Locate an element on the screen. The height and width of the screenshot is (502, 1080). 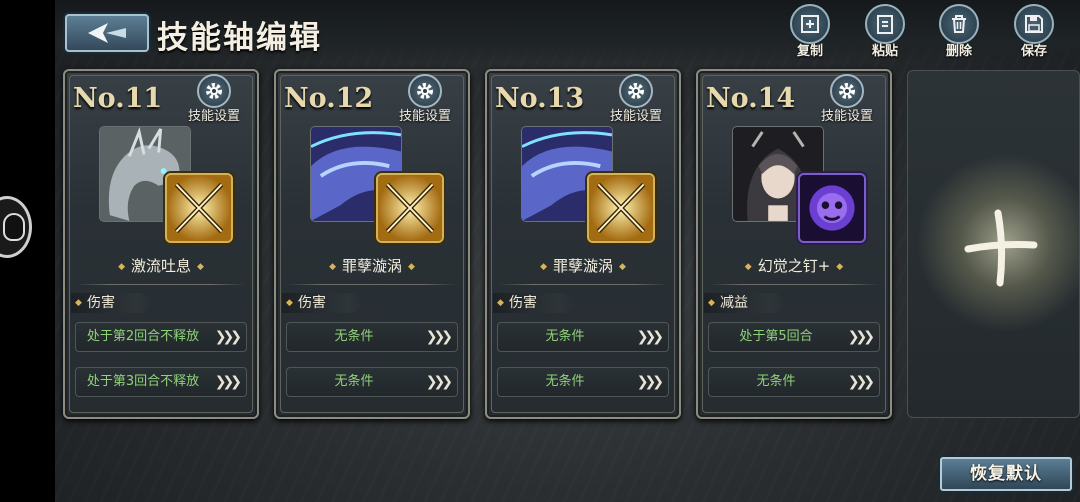
skill-card: No.13 技能设置 ◆ 罪孽漩涡 ◆ ◆ 伤害 无条件 ❯❯❯ 无条件 ❯❯❯ is located at coordinates (583, 244).